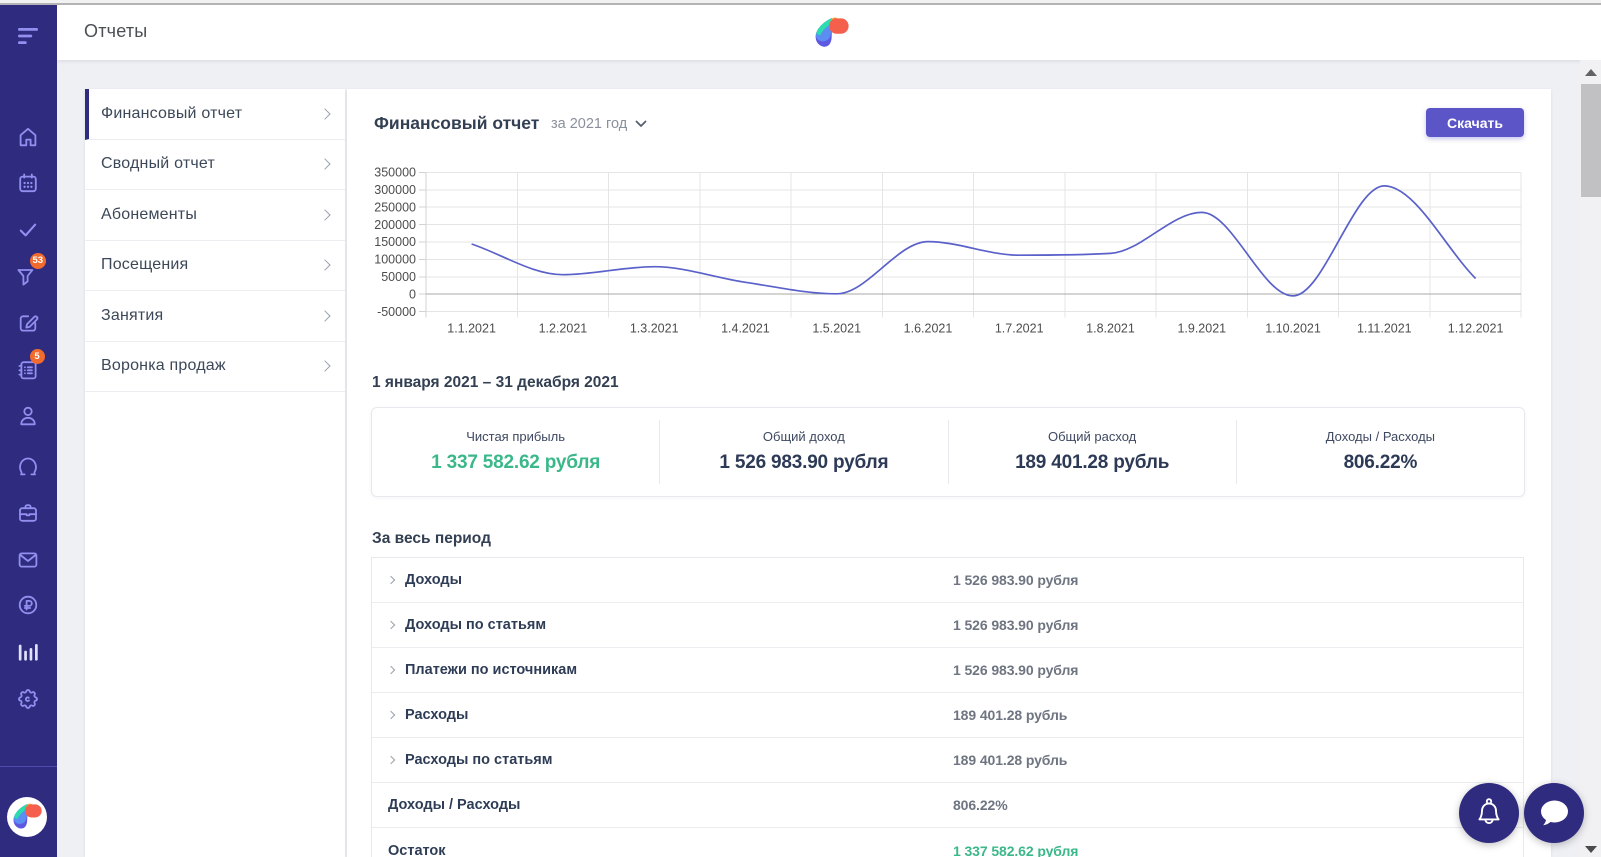 Image resolution: width=1601 pixels, height=857 pixels. I want to click on svg-text: 1.7.2021, so click(1019, 329).